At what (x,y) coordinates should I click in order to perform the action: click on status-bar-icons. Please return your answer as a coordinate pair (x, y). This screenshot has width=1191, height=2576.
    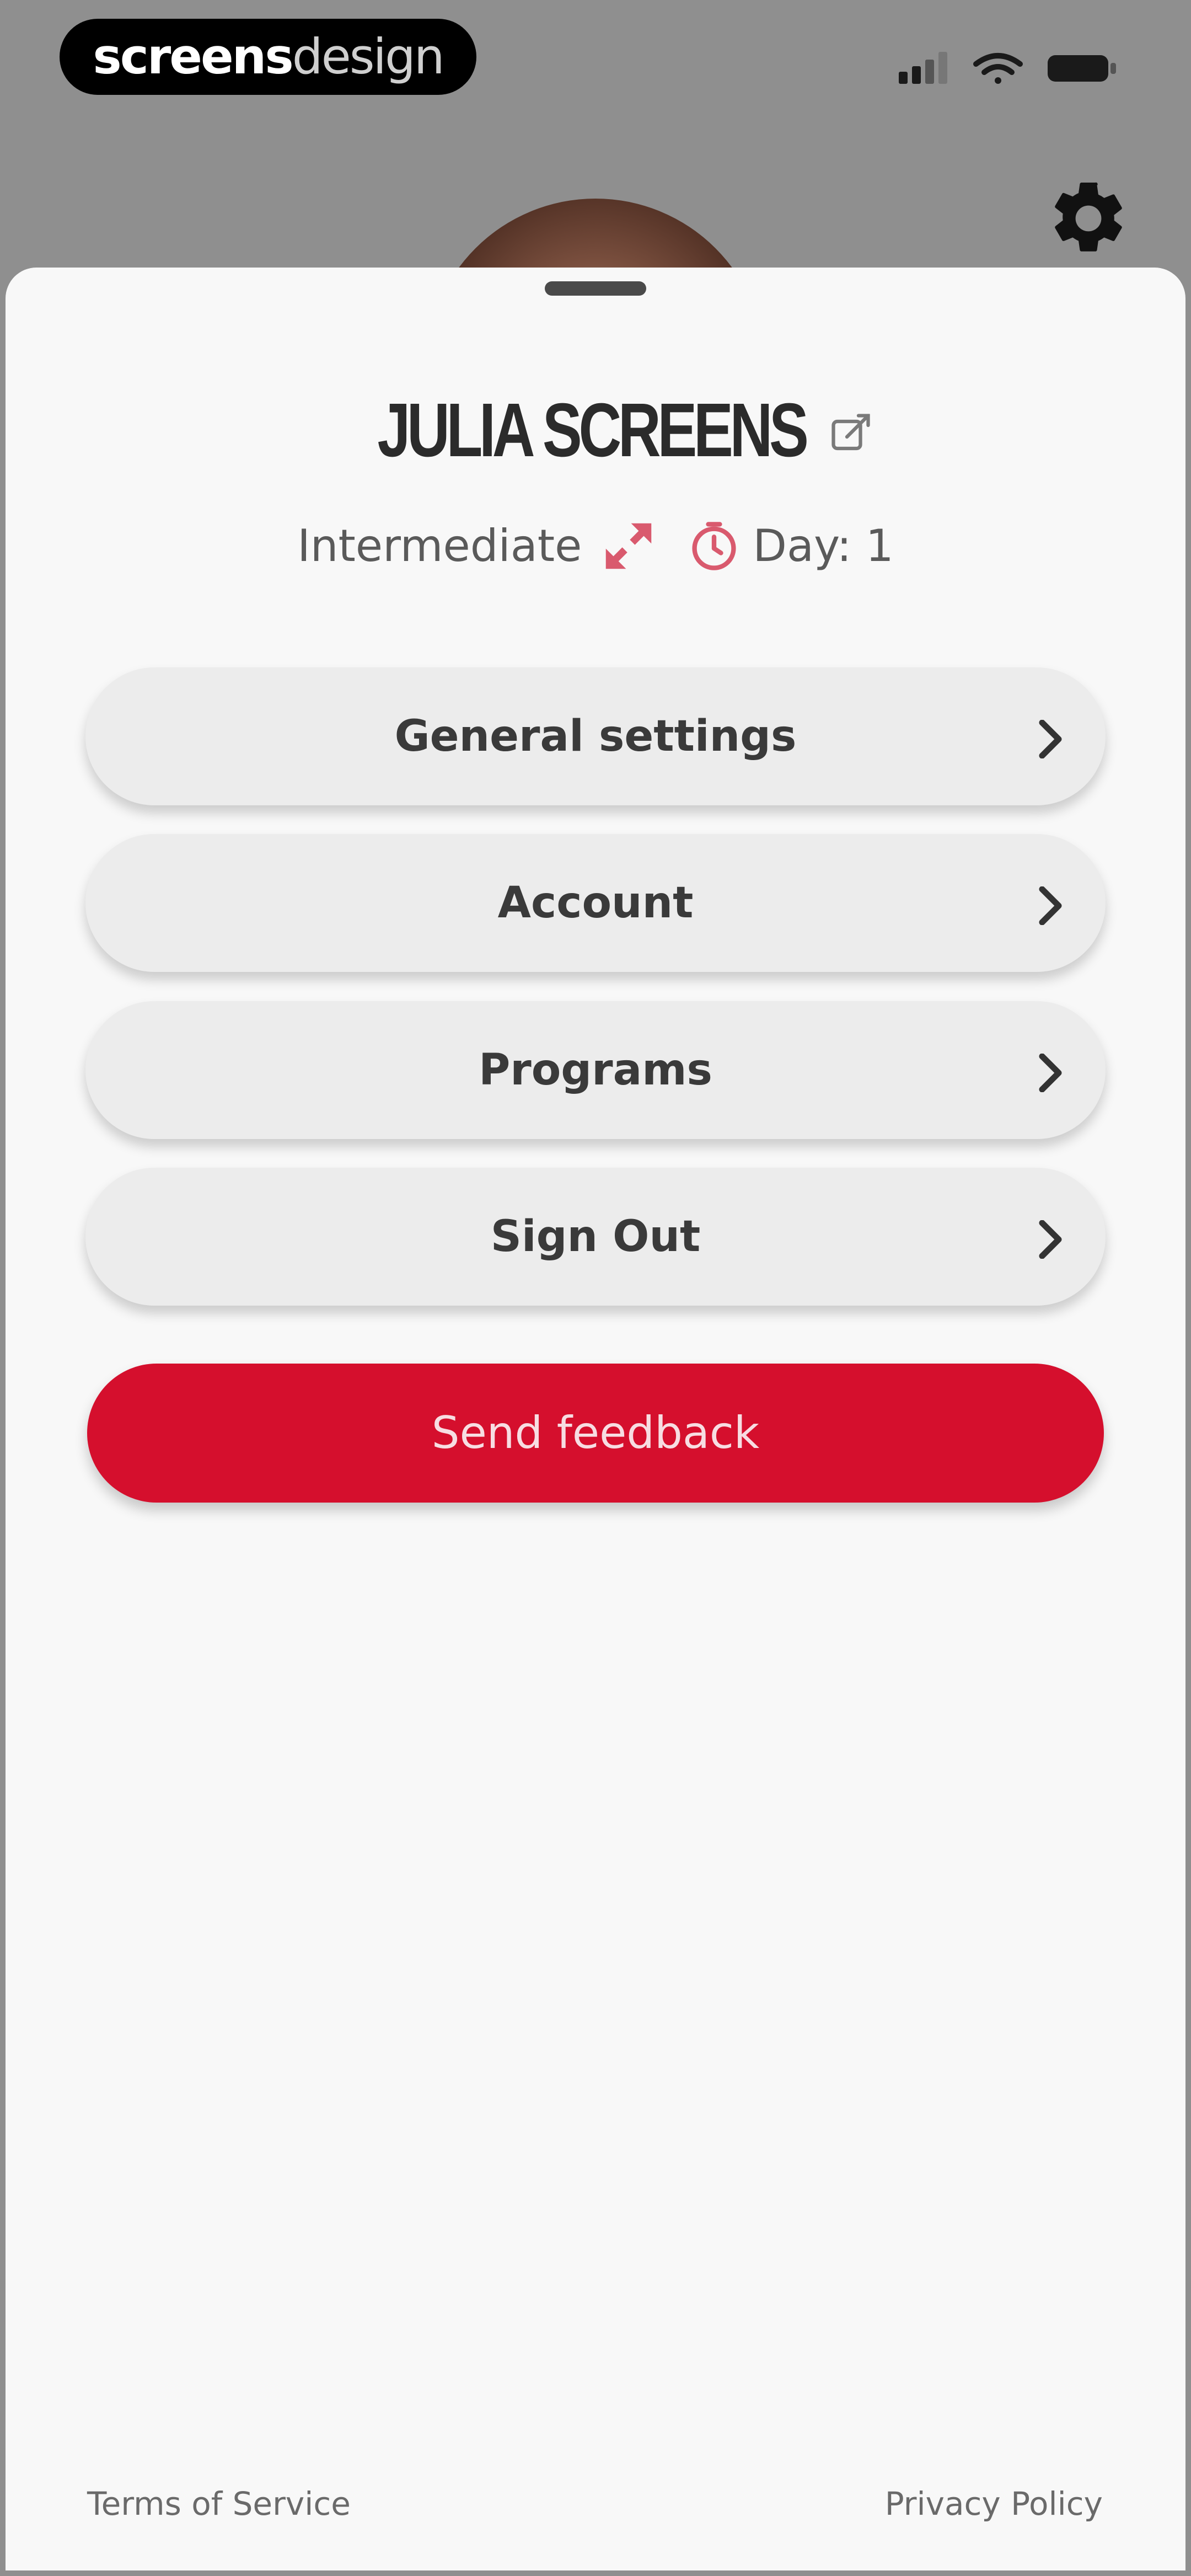
    Looking at the image, I should click on (1008, 68).